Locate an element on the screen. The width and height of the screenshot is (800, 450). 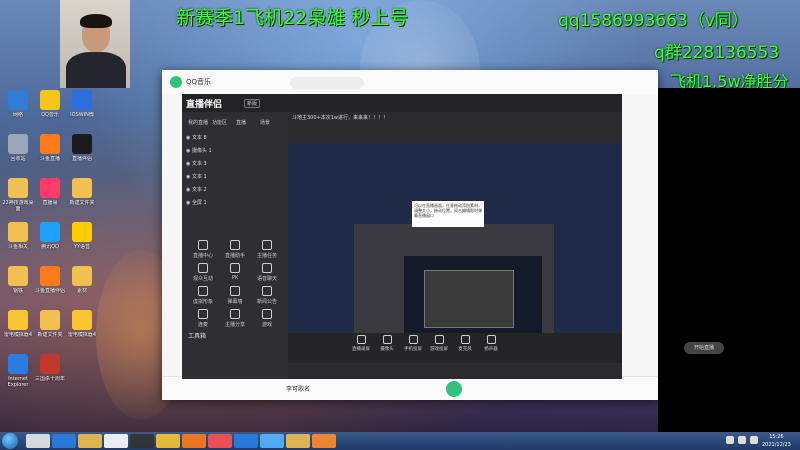
scene-row: ◉ 文本 3 is located at coordinates (235, 165).